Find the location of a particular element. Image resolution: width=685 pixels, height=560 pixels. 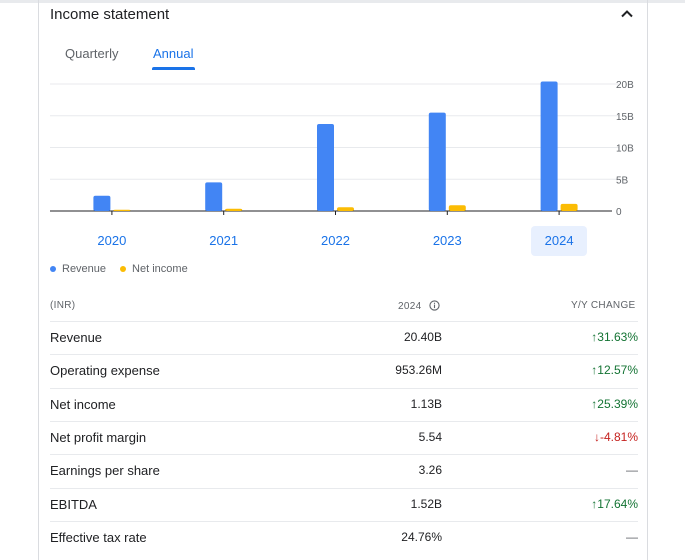

revenue-bar-2021 is located at coordinates (214, 196).